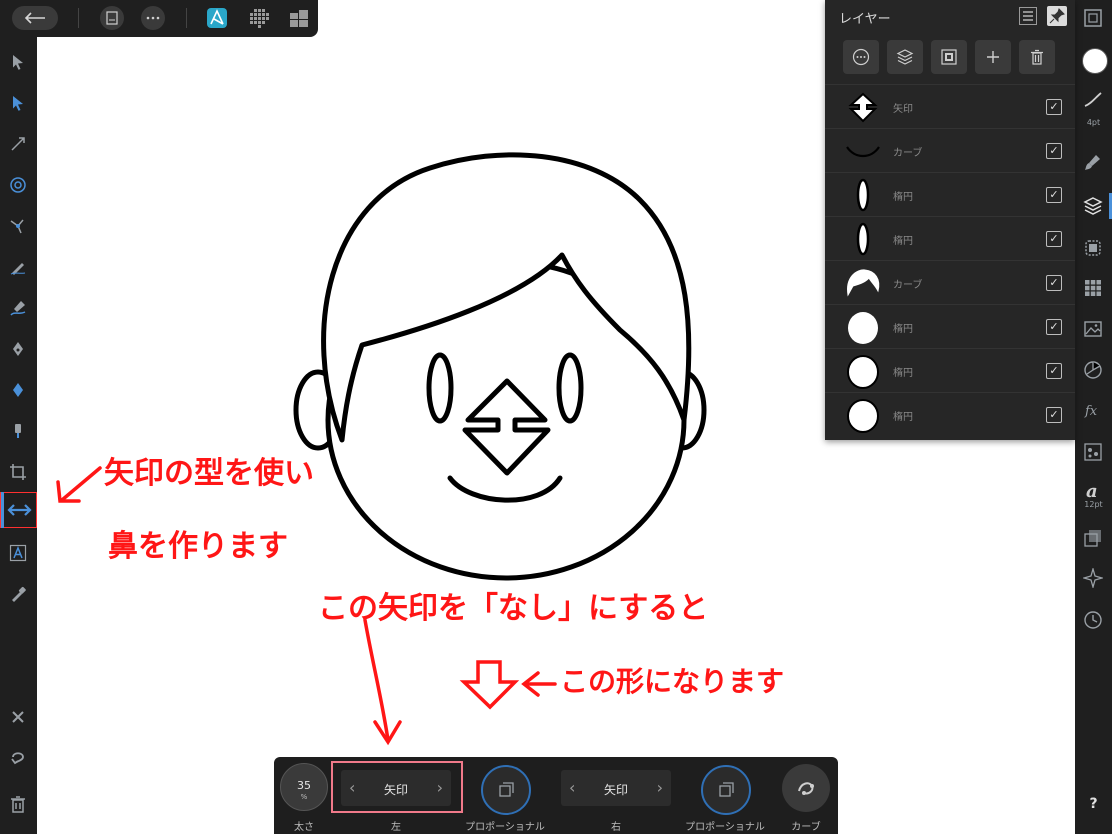  Describe the element at coordinates (1028, 16) in the screenshot. I see `panel-menu-button` at that location.